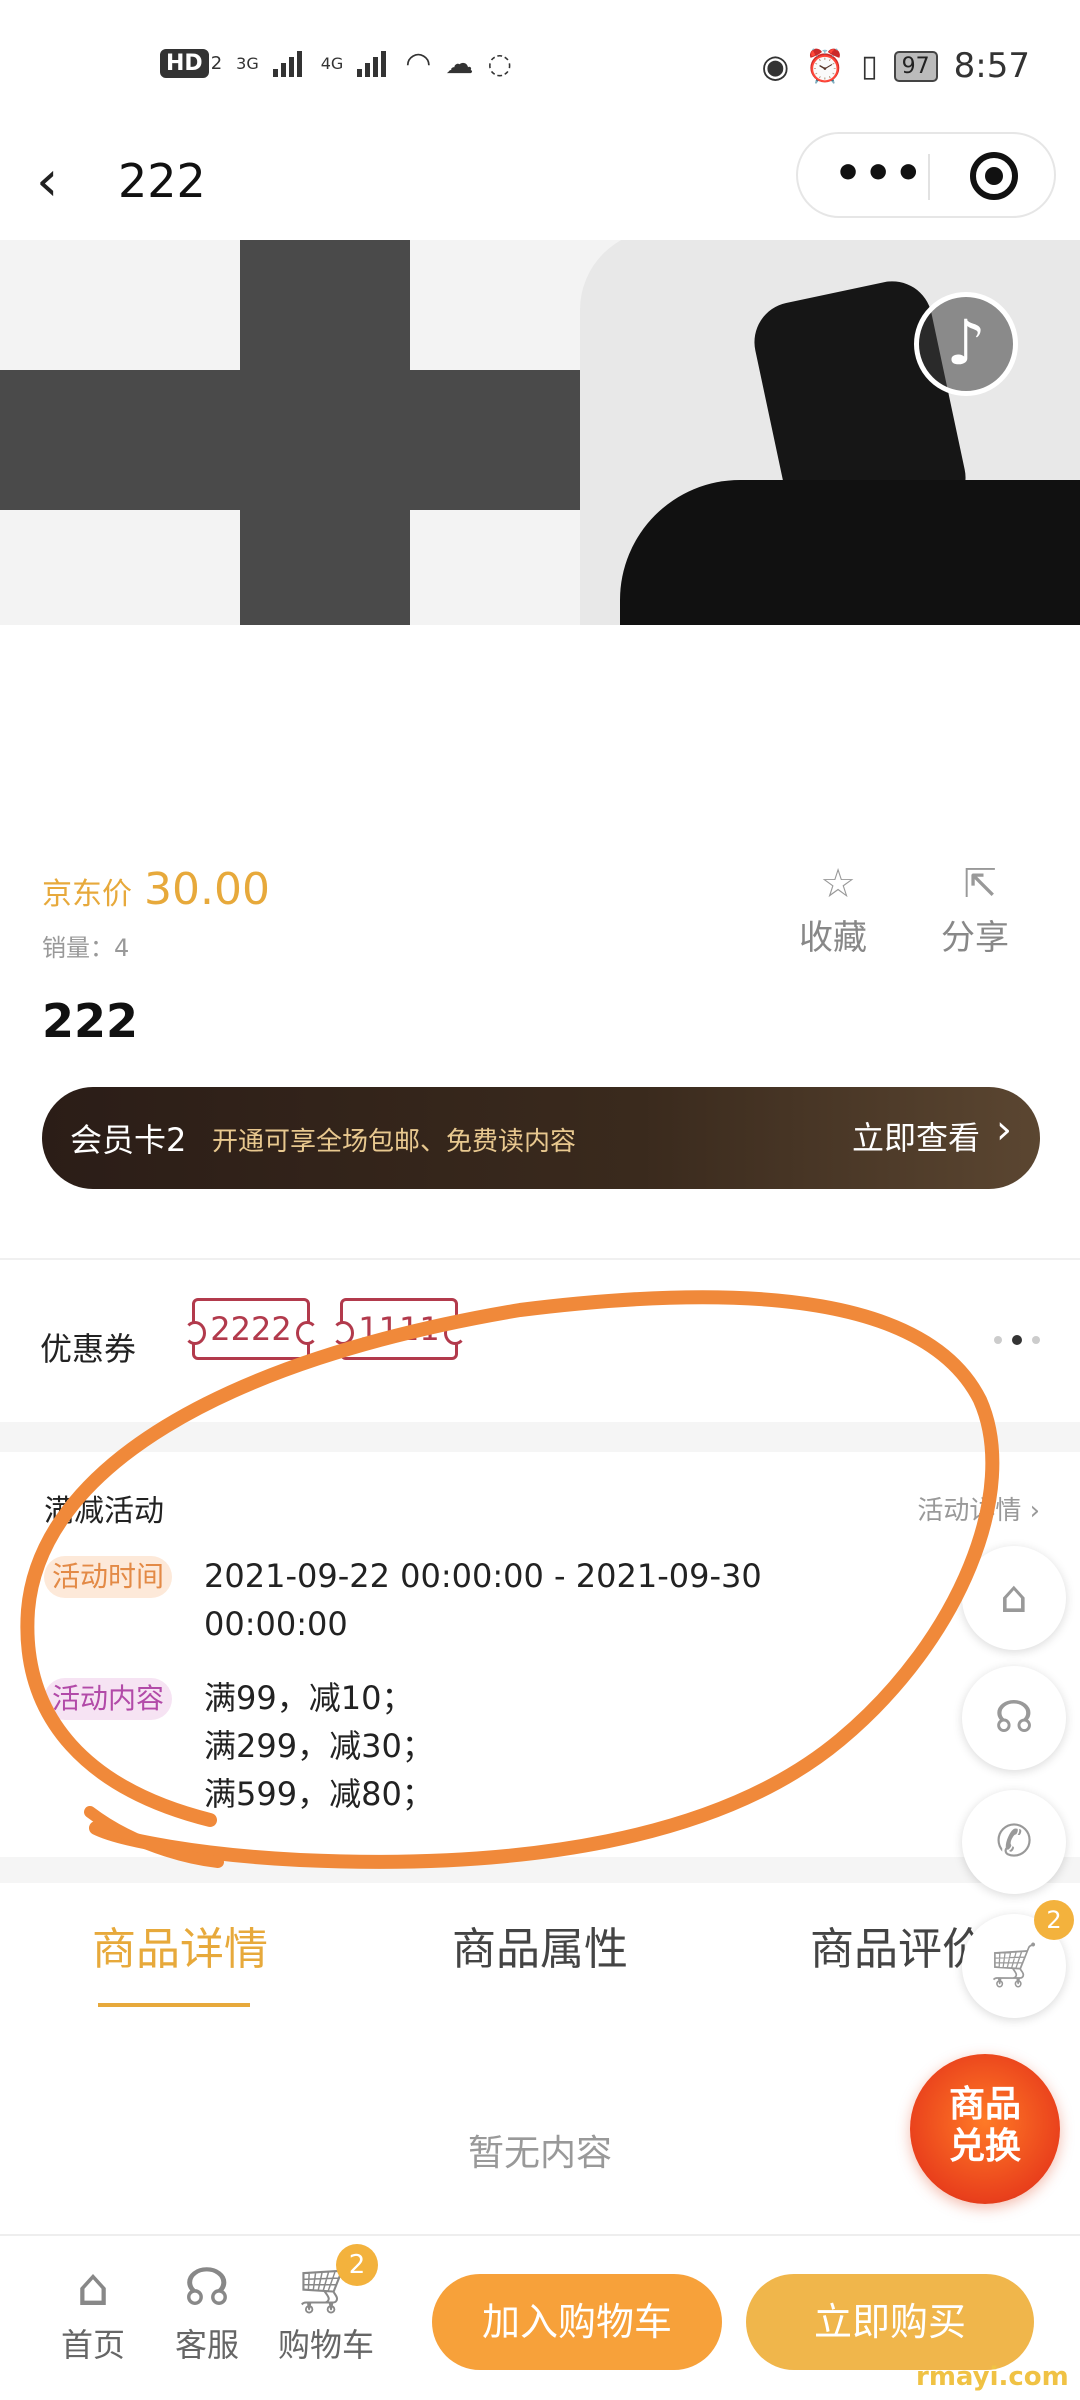  Describe the element at coordinates (984, 2104) in the screenshot. I see `exchange-label: 商品` at that location.